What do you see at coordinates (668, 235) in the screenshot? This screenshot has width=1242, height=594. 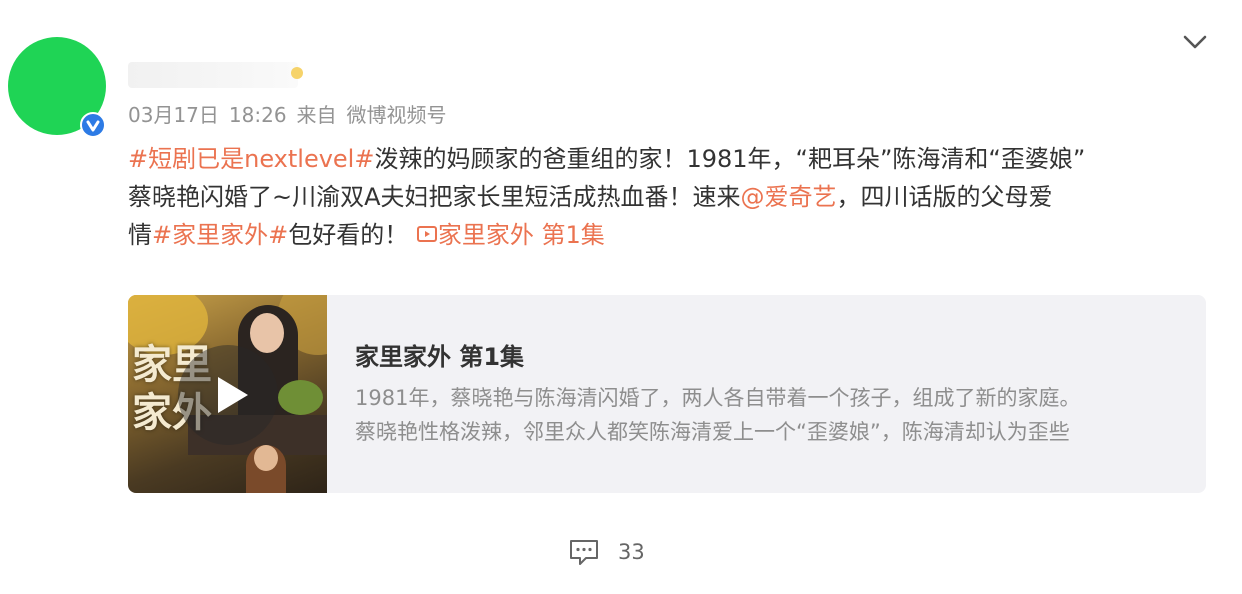 I see `post-text-line: 情#家里家外#包好看的！ 家里家外 第1集` at bounding box center [668, 235].